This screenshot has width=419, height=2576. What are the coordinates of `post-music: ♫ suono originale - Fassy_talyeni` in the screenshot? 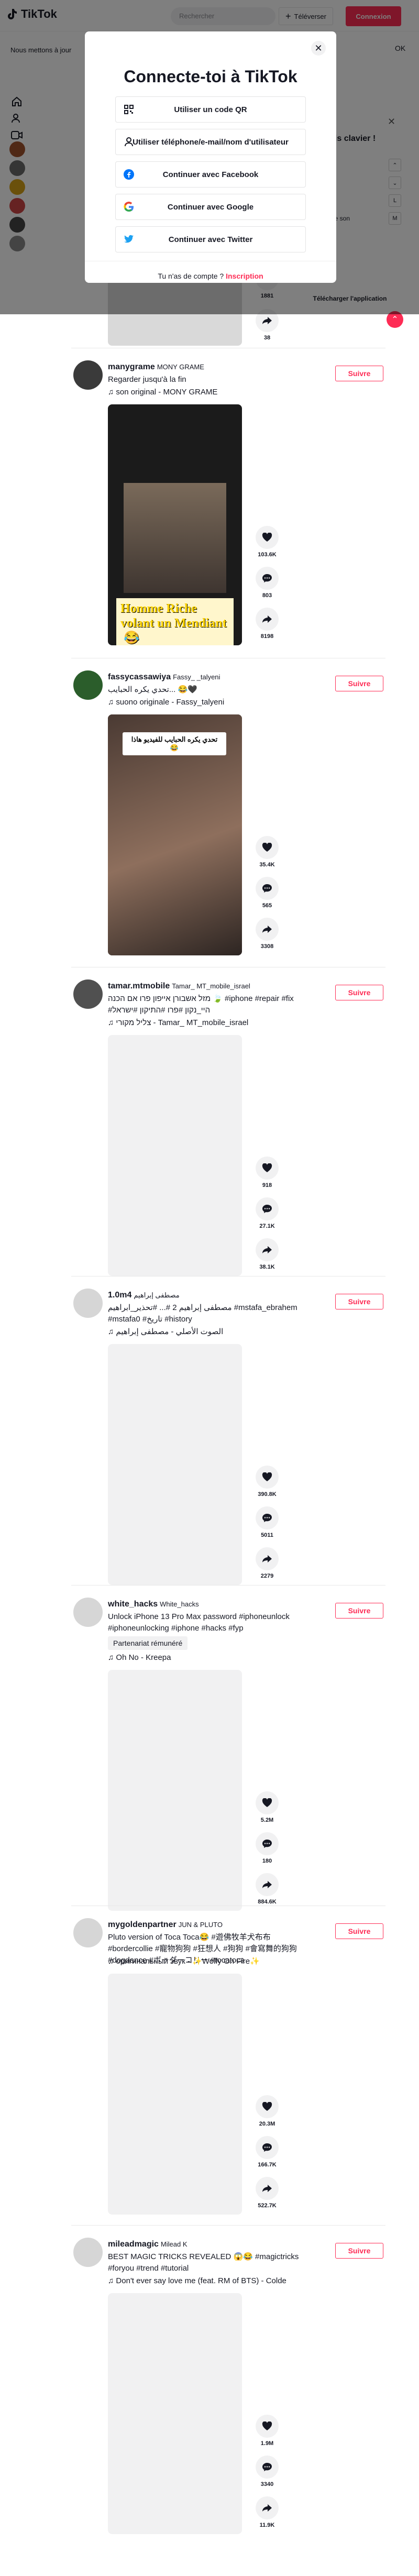 It's located at (207, 702).